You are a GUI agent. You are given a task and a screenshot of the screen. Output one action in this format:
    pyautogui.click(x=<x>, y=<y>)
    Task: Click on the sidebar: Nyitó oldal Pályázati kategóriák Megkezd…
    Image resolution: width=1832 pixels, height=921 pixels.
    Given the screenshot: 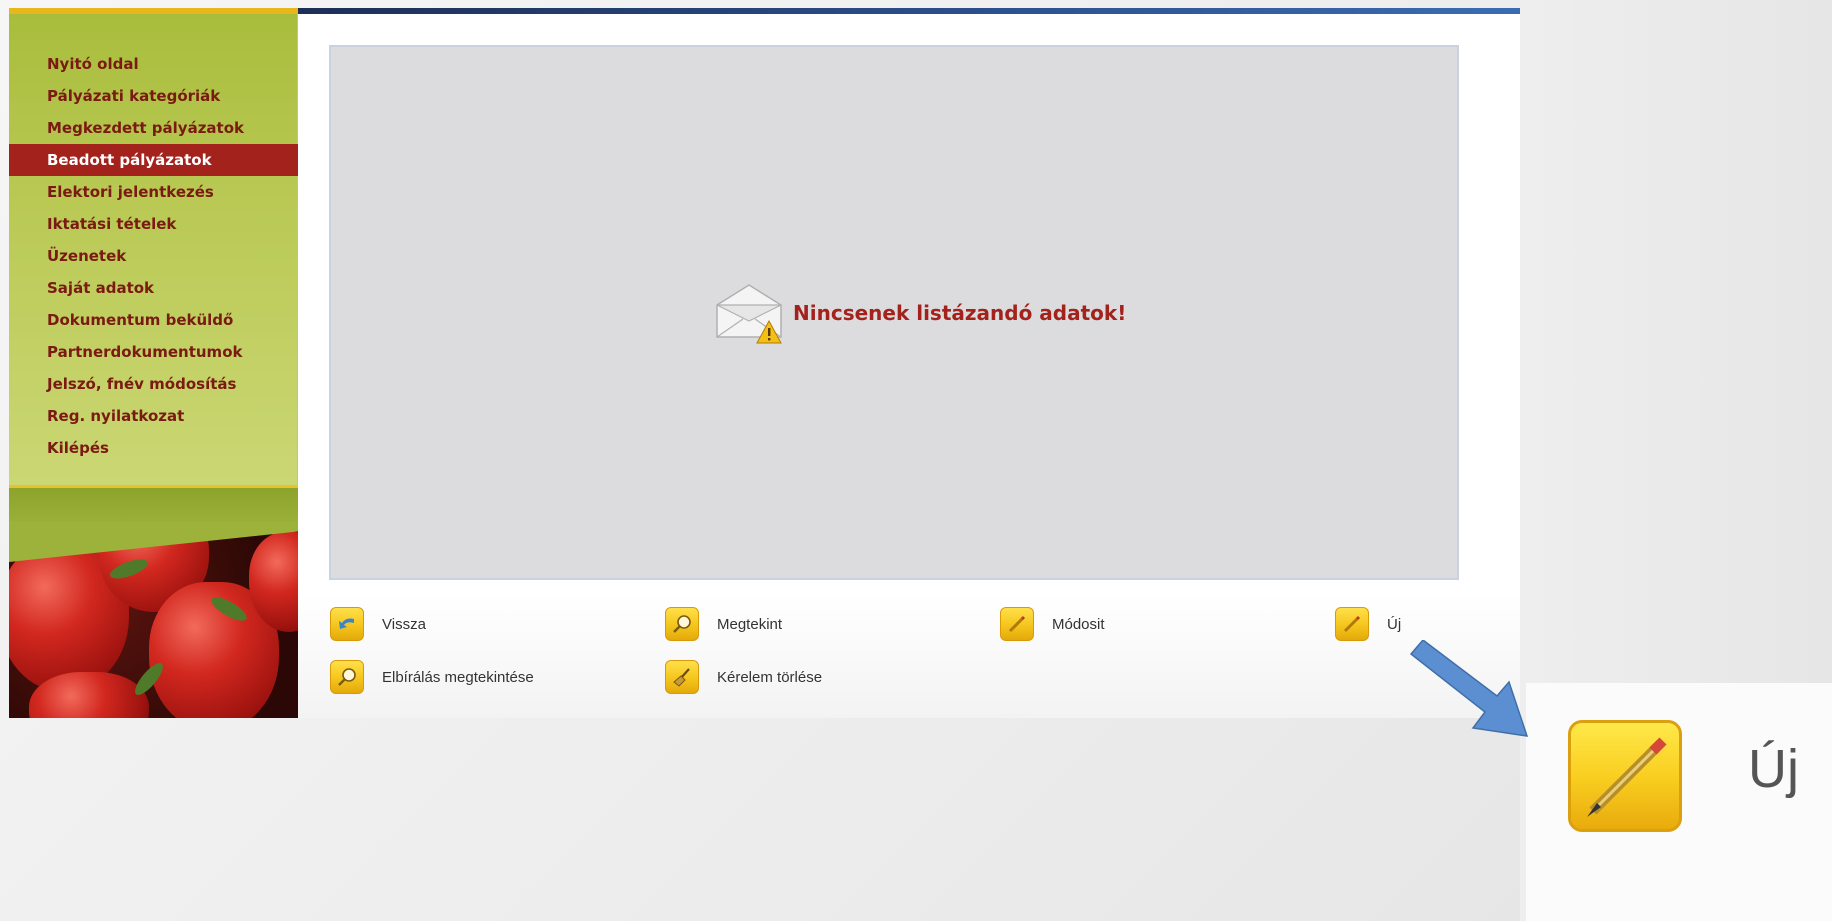 What is the action you would take?
    pyautogui.click(x=164, y=366)
    